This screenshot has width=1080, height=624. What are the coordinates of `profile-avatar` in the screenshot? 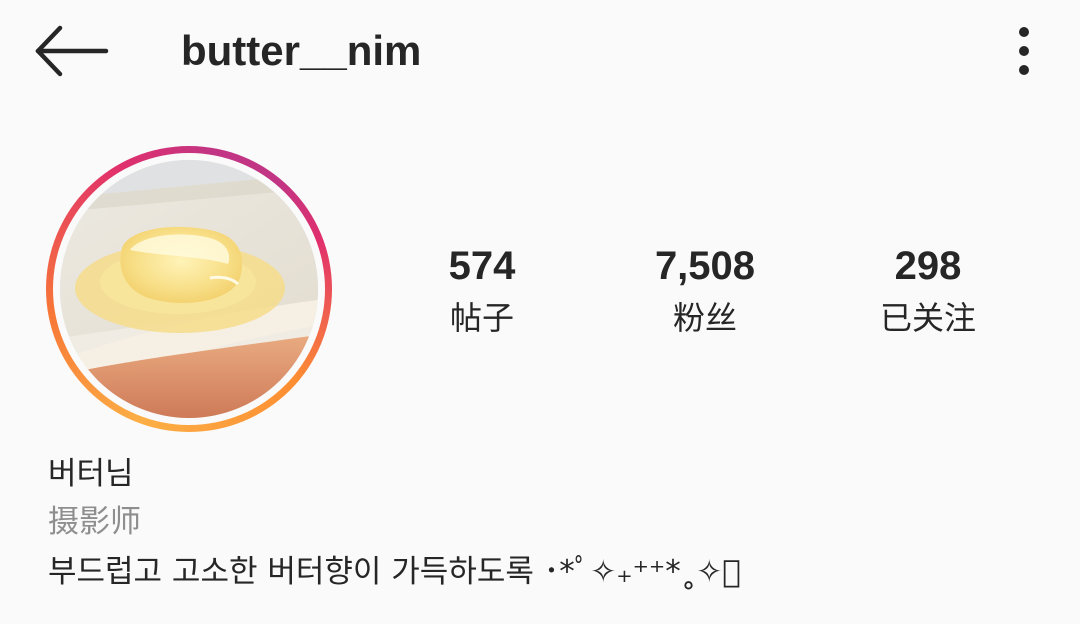 It's located at (189, 289).